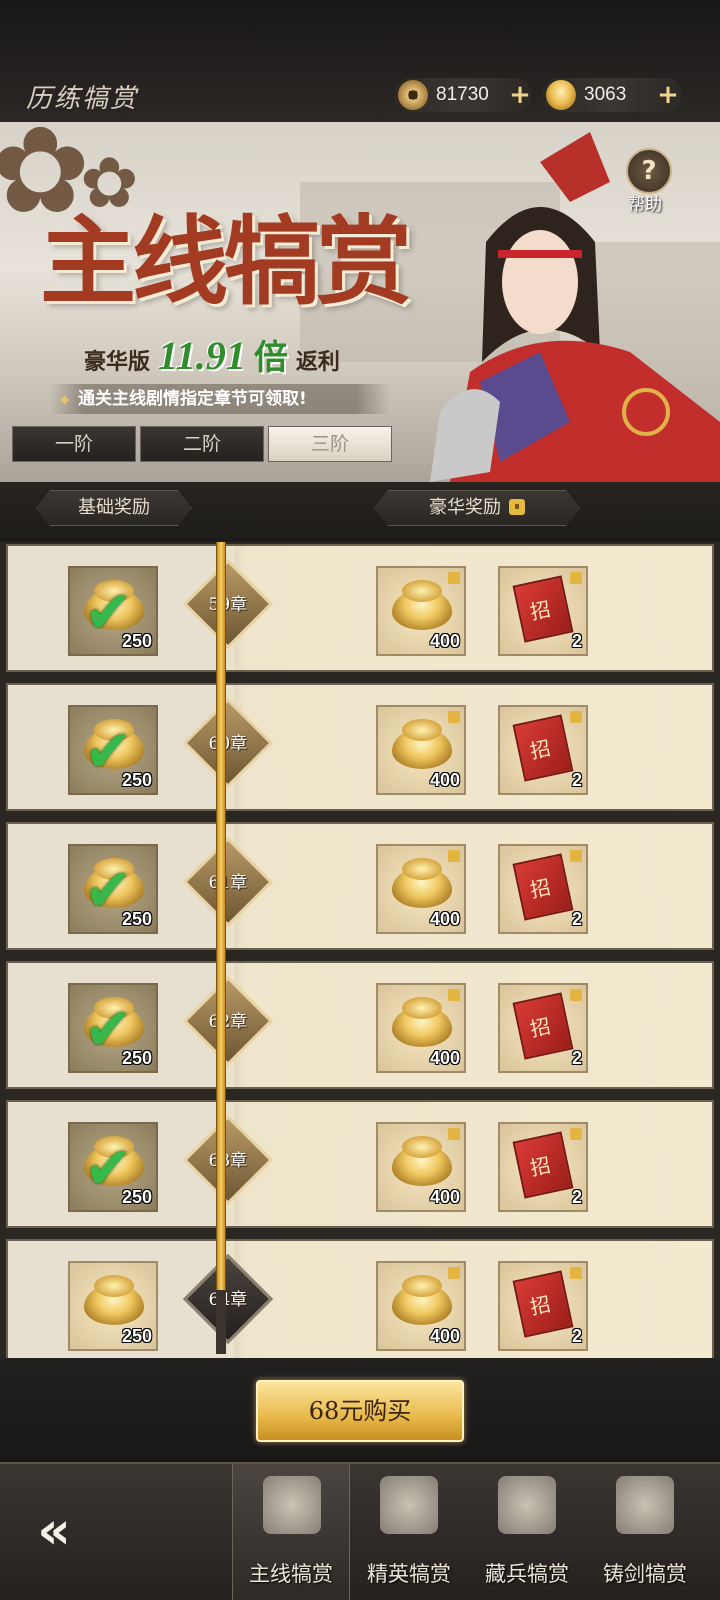 Image resolution: width=720 pixels, height=1600 pixels. Describe the element at coordinates (291, 1532) in the screenshot. I see `tab-main-reward: 主线犒赏` at that location.